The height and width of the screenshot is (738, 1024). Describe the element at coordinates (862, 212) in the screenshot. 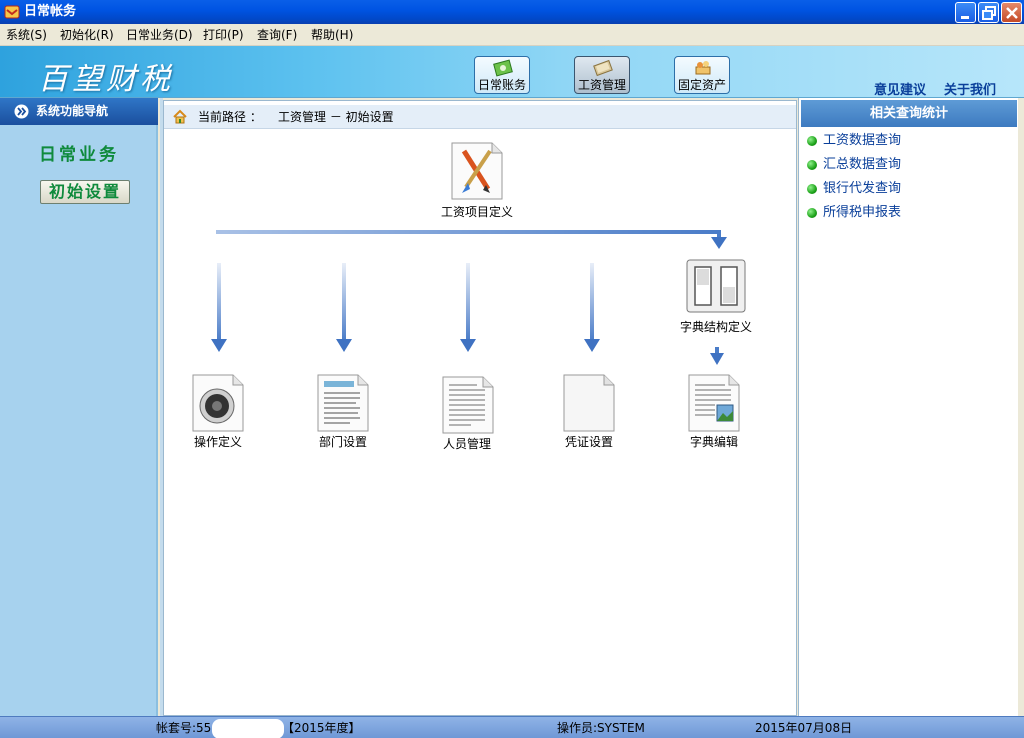

I see `income-tax-report-text: 所得税申报表` at that location.